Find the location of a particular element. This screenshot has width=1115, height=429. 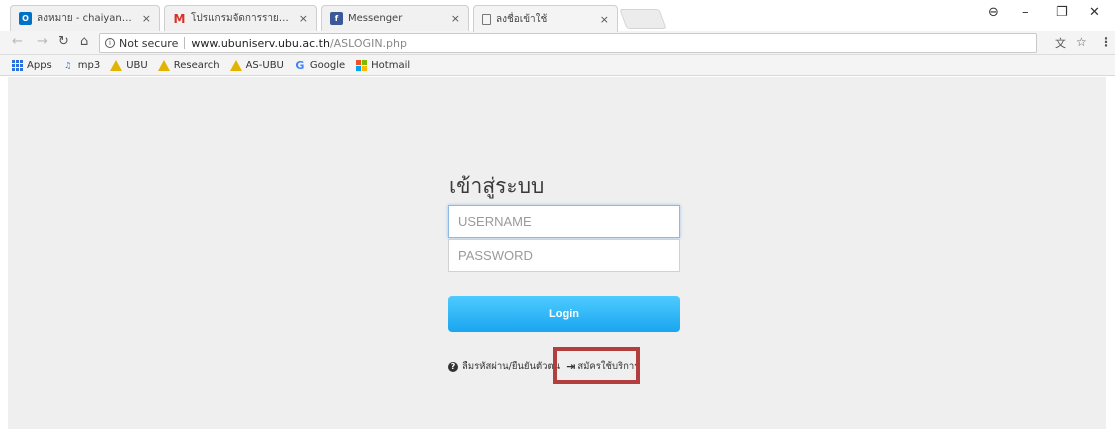

bookmark-hotmail: Hotmail is located at coordinates (382, 65).